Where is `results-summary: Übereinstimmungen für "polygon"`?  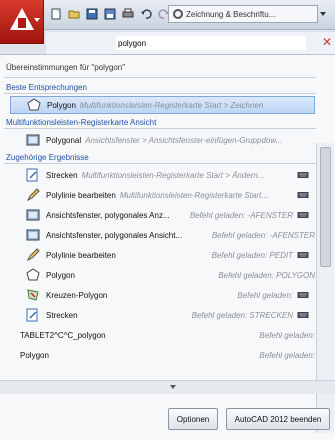
results-summary: Übereinstimmungen für "polygon" is located at coordinates (66, 67).